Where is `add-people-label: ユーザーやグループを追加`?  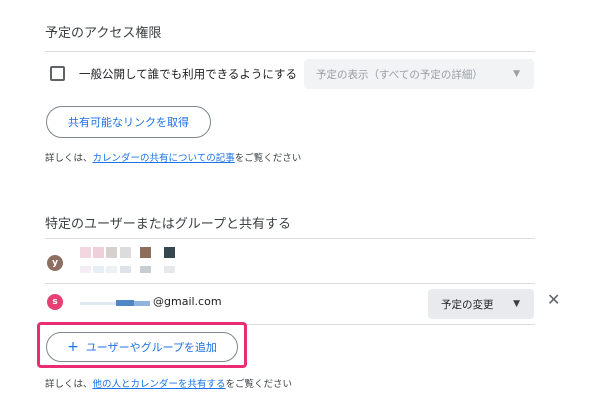 add-people-label: ユーザーやグループを追加 is located at coordinates (151, 347).